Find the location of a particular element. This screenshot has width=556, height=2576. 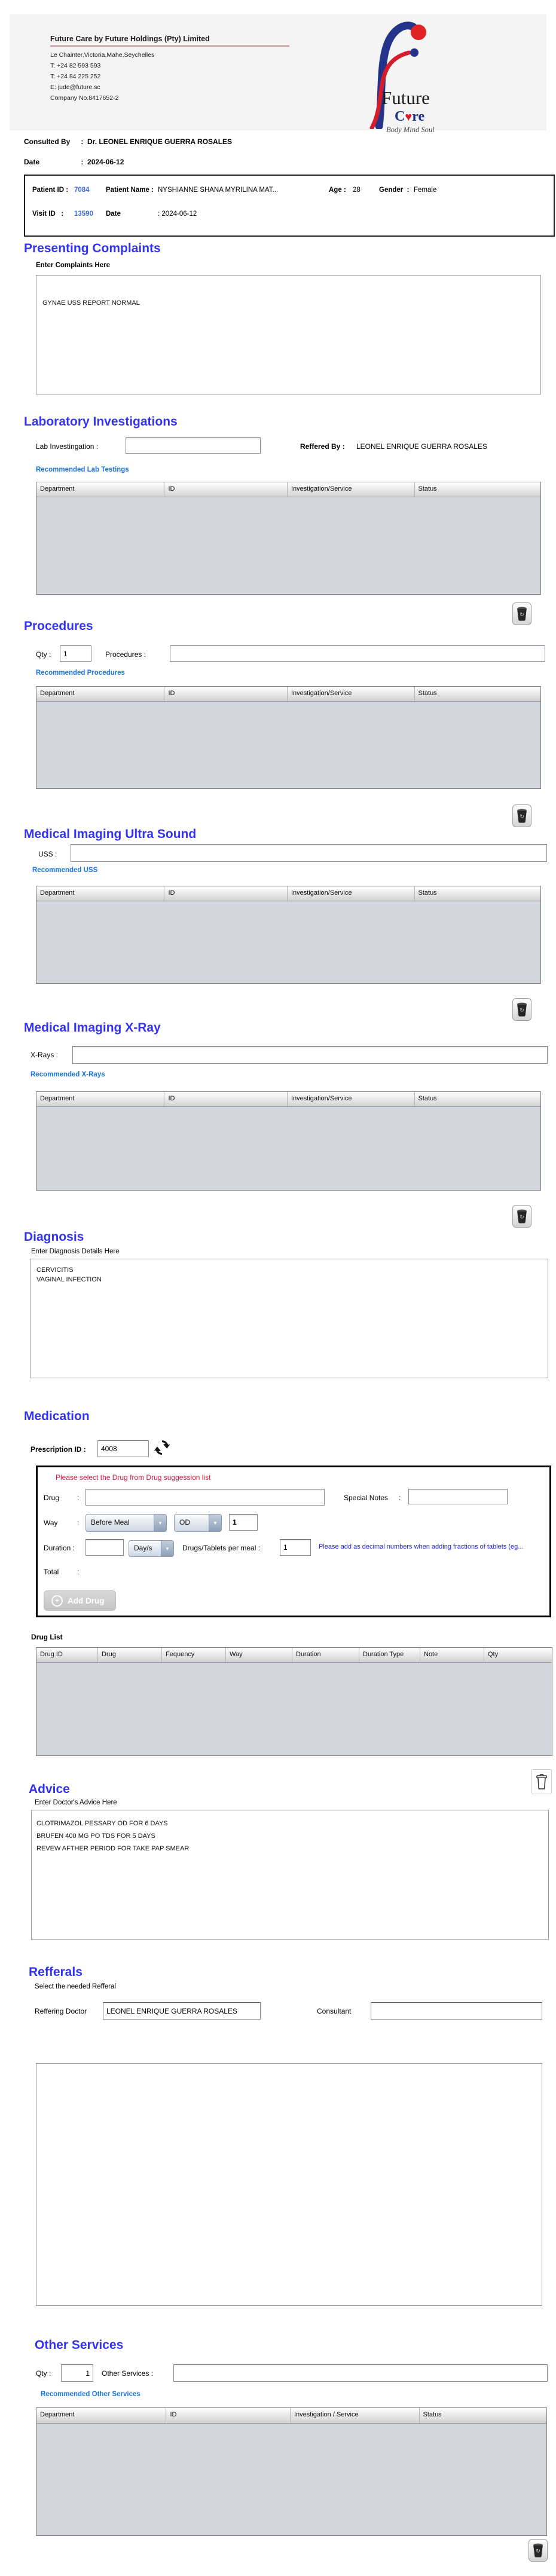

date-value: 2024-06-12 is located at coordinates (105, 162).